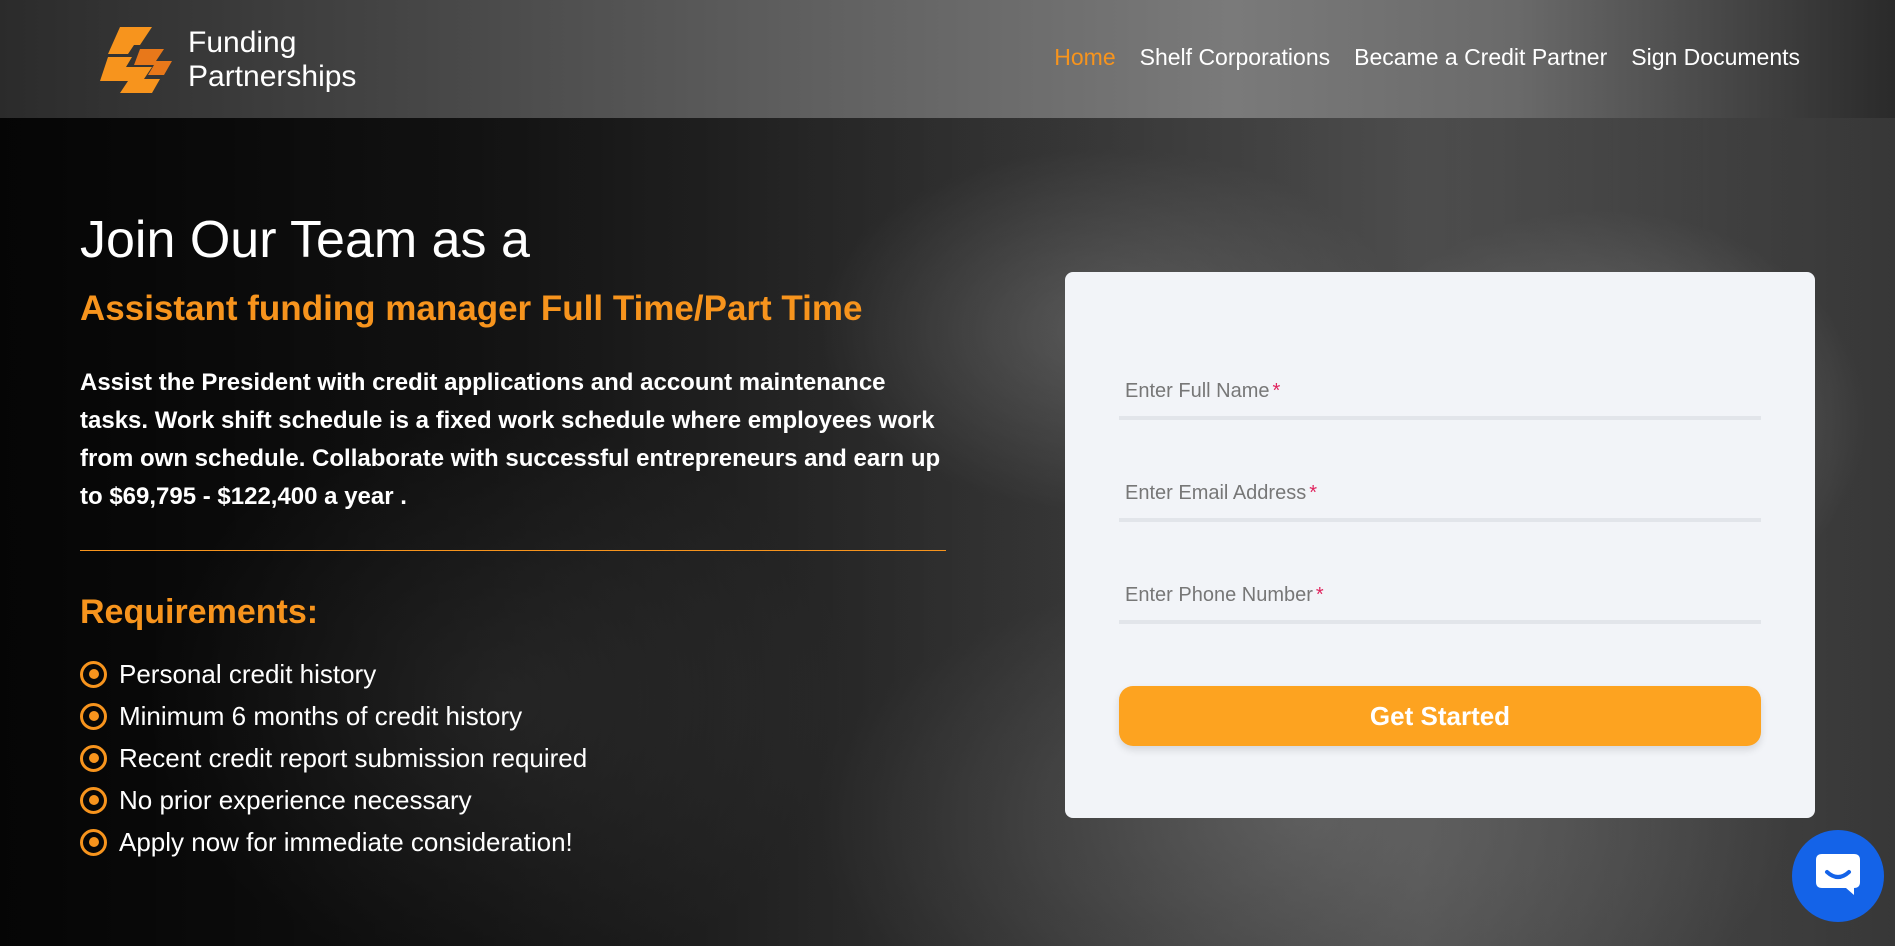 The image size is (1895, 946). I want to click on full-name-input, so click(1440, 389).